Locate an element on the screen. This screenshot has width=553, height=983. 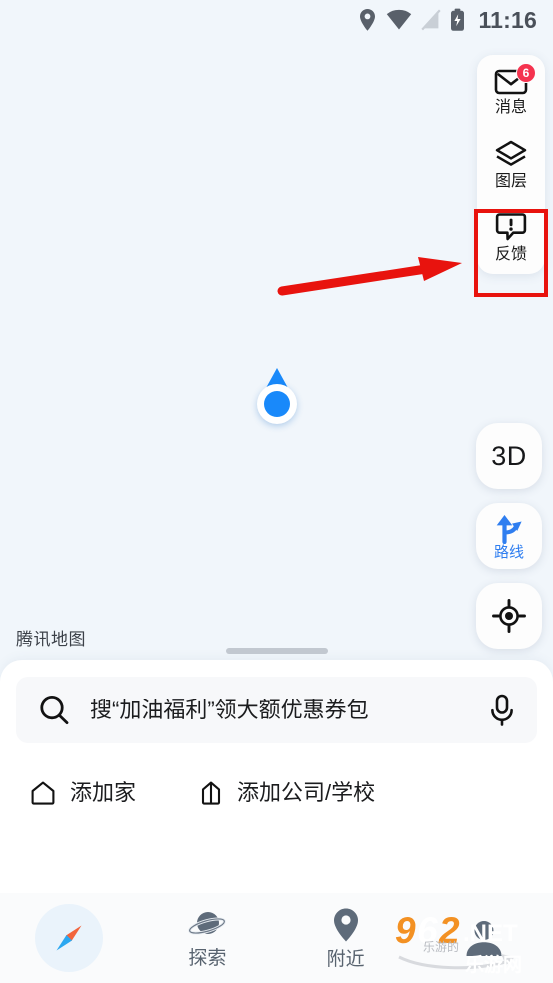
microphone-icon is located at coordinates (502, 710).